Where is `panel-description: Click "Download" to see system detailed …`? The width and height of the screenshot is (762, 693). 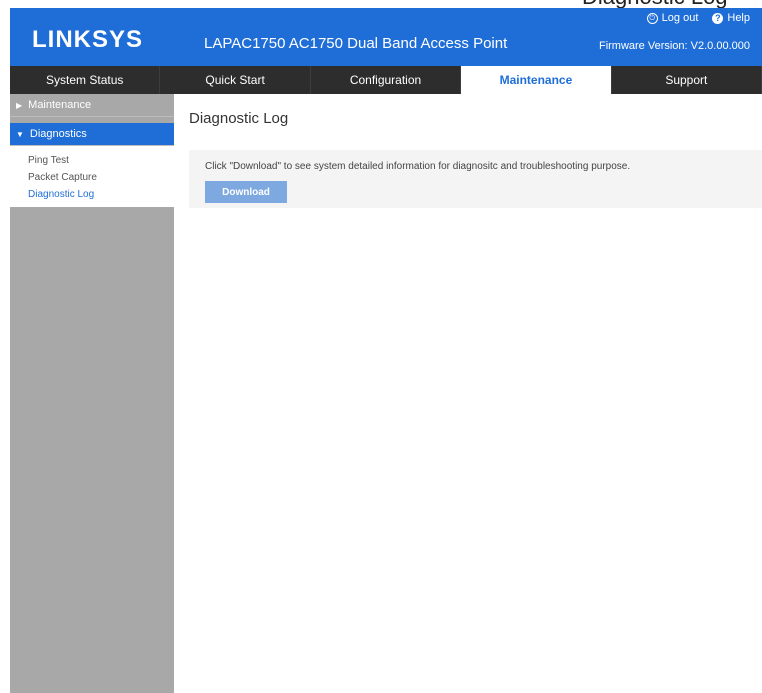
panel-description: Click "Download" to see system detailed … is located at coordinates (418, 166).